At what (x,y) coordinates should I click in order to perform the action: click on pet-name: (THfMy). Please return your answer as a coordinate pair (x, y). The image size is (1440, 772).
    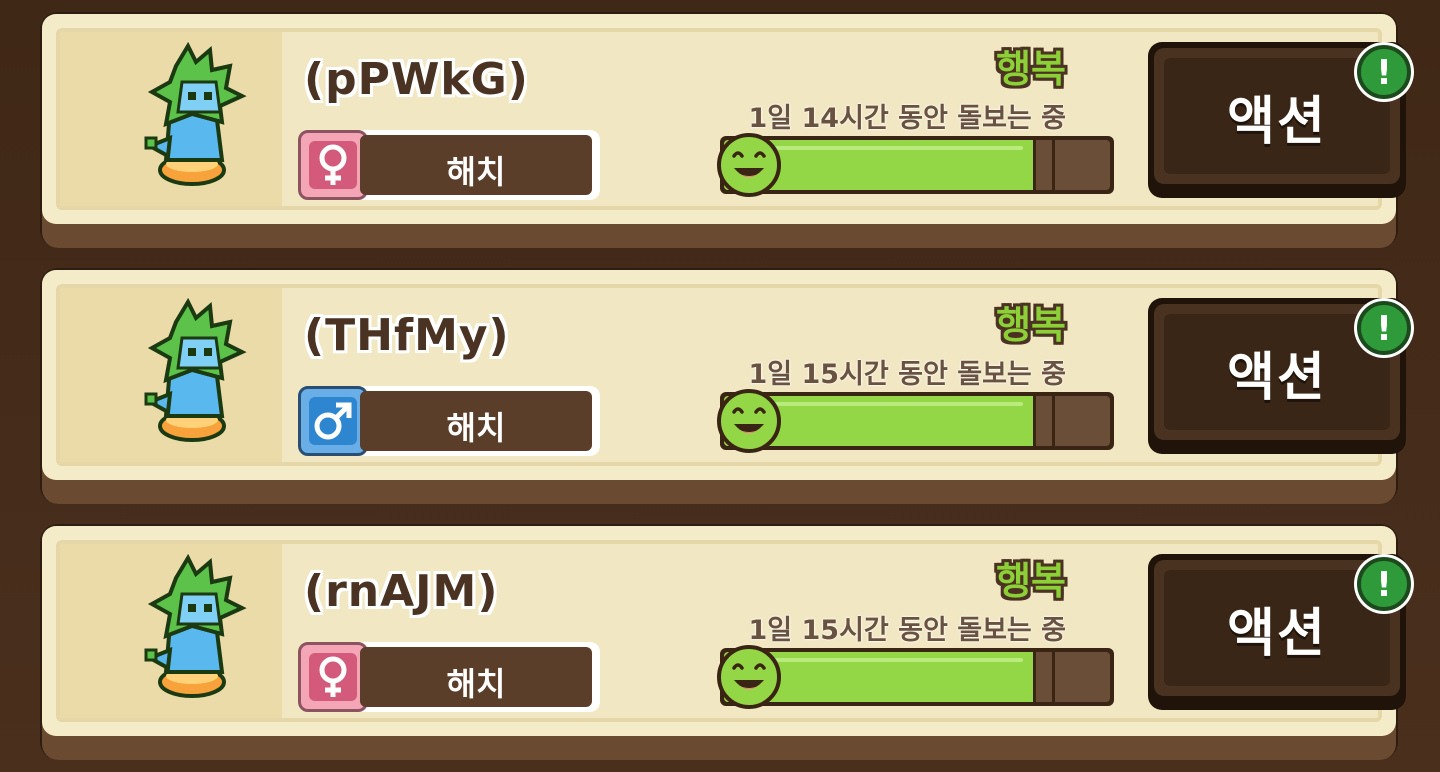
    Looking at the image, I should click on (407, 335).